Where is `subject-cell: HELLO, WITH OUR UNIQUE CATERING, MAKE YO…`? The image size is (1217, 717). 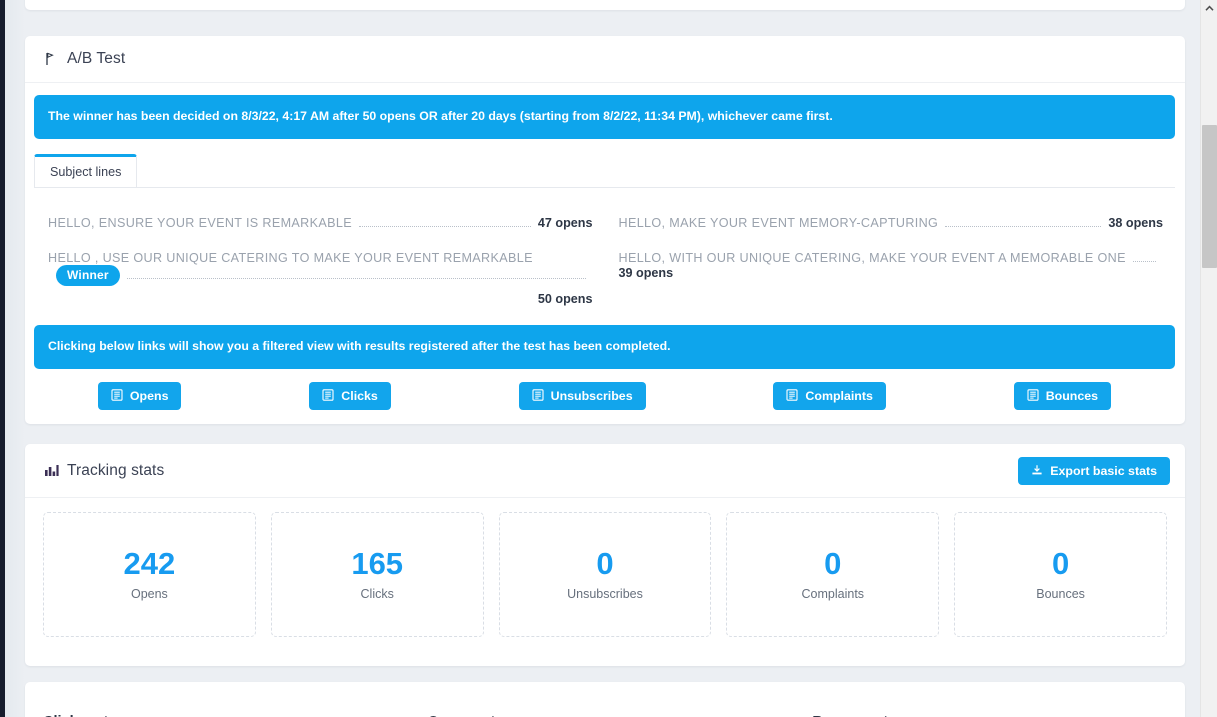
subject-cell: HELLO, WITH OUR UNIQUE CATERING, MAKE YO… is located at coordinates (890, 278).